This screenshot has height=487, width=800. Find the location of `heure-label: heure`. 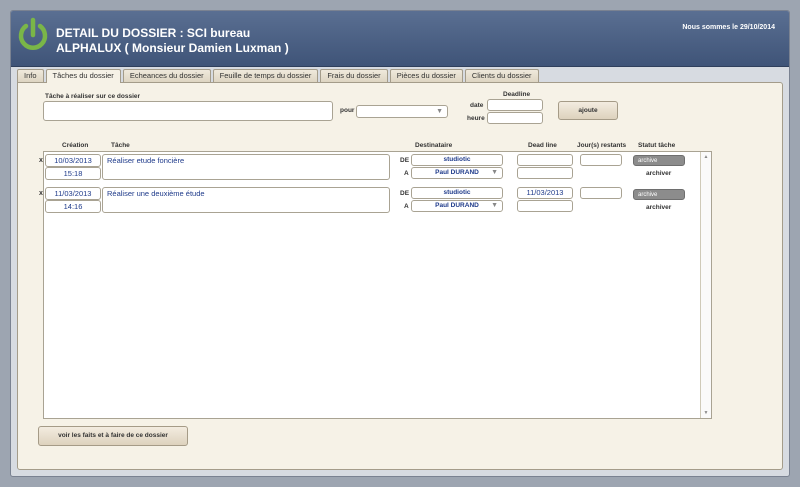

heure-label: heure is located at coordinates (476, 118).